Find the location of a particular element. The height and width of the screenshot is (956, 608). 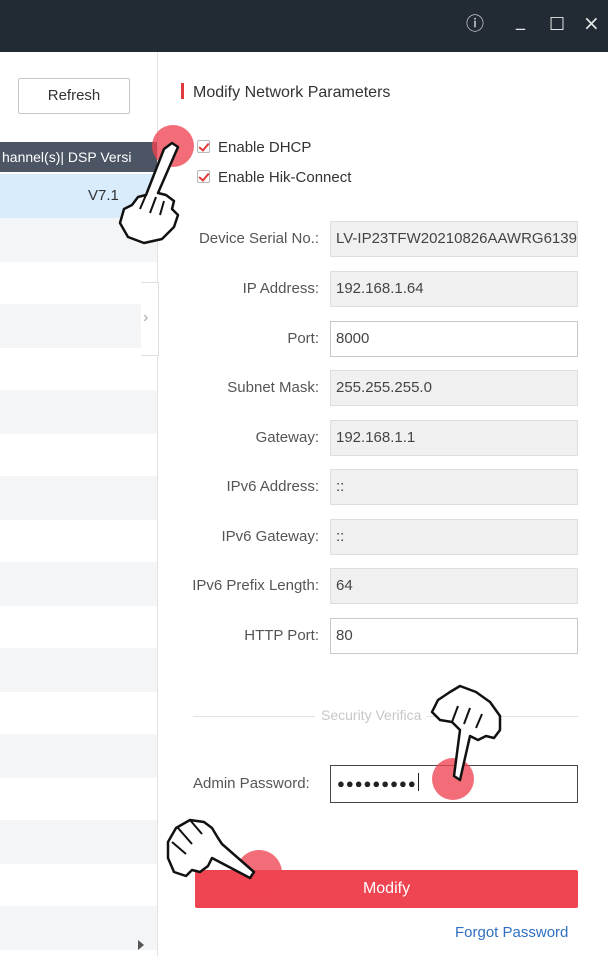

enable-dhcp-label: Enable DHCP is located at coordinates (265, 147).